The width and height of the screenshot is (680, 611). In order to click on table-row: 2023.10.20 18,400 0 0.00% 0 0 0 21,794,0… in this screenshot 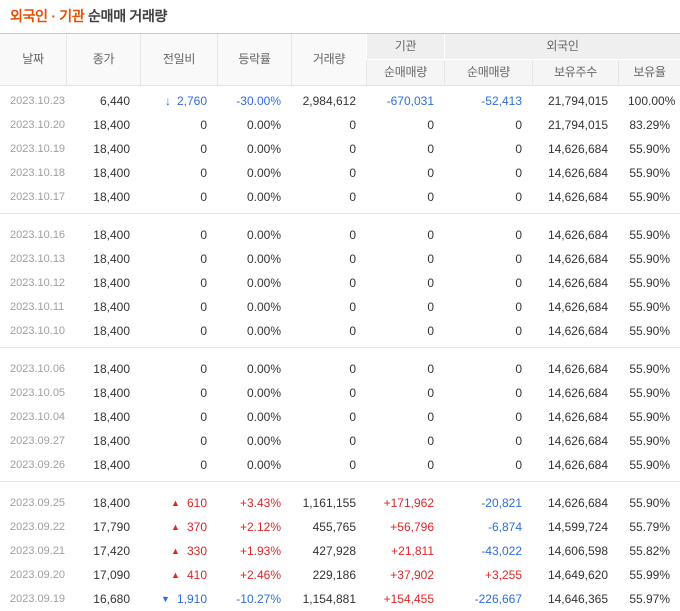, I will do `click(340, 125)`.